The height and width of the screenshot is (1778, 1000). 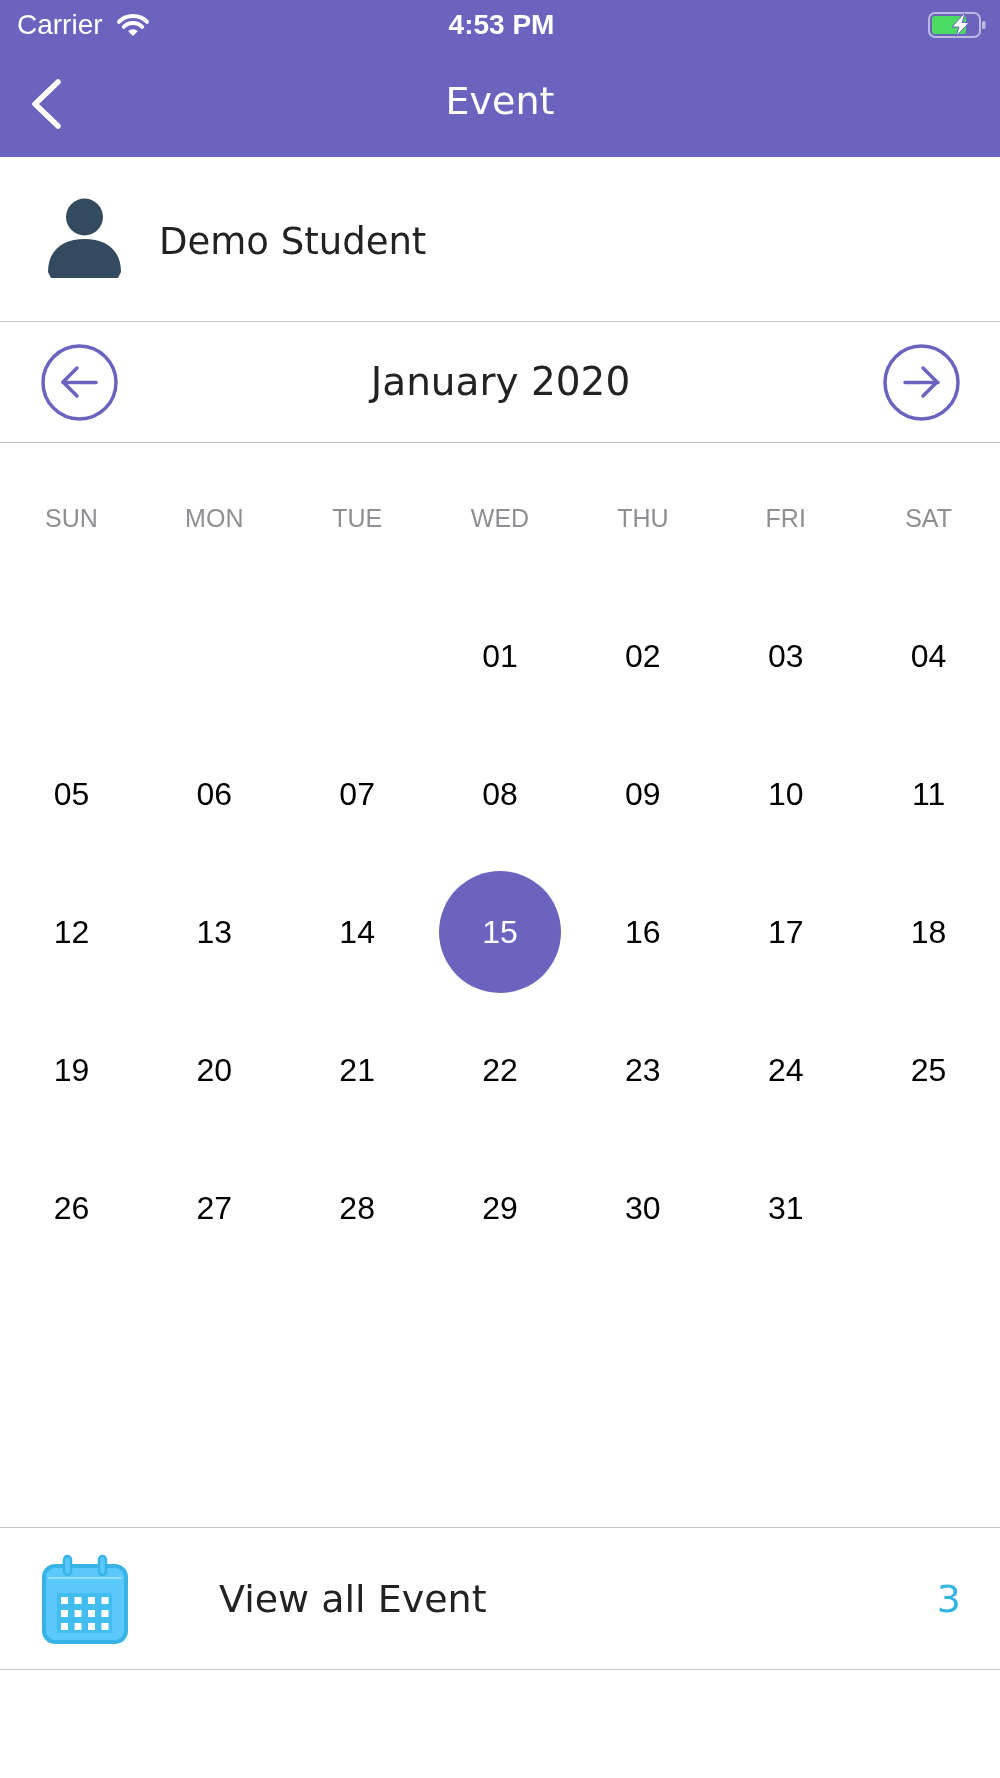 What do you see at coordinates (643, 1070) in the screenshot?
I see `calendar-day: 23` at bounding box center [643, 1070].